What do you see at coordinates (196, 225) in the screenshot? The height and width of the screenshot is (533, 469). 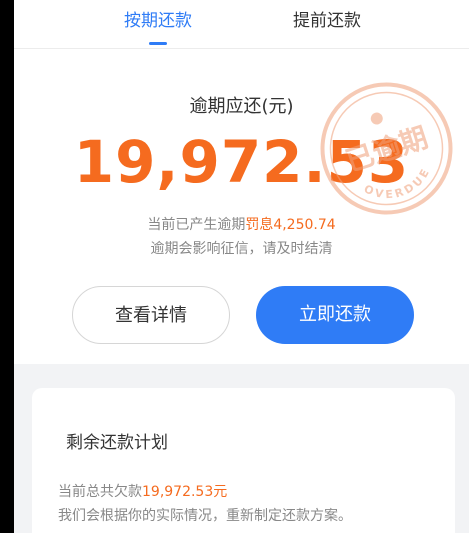 I see `penalty-prefix: 当前已产生逾期` at bounding box center [196, 225].